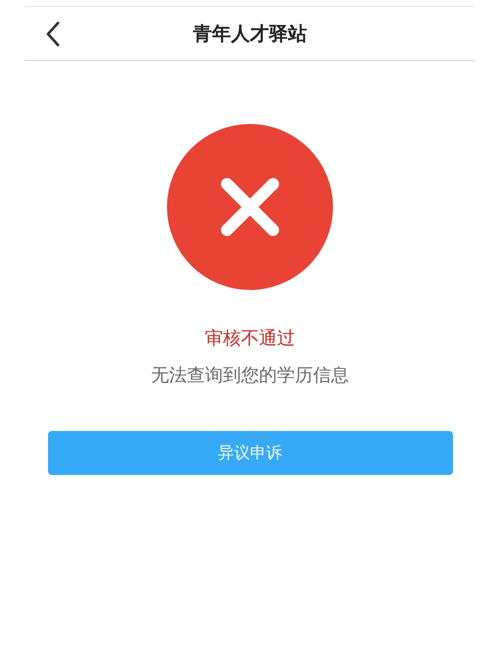 This screenshot has height=666, width=500. What do you see at coordinates (250, 338) in the screenshot?
I see `status-text: 审核不通过` at bounding box center [250, 338].